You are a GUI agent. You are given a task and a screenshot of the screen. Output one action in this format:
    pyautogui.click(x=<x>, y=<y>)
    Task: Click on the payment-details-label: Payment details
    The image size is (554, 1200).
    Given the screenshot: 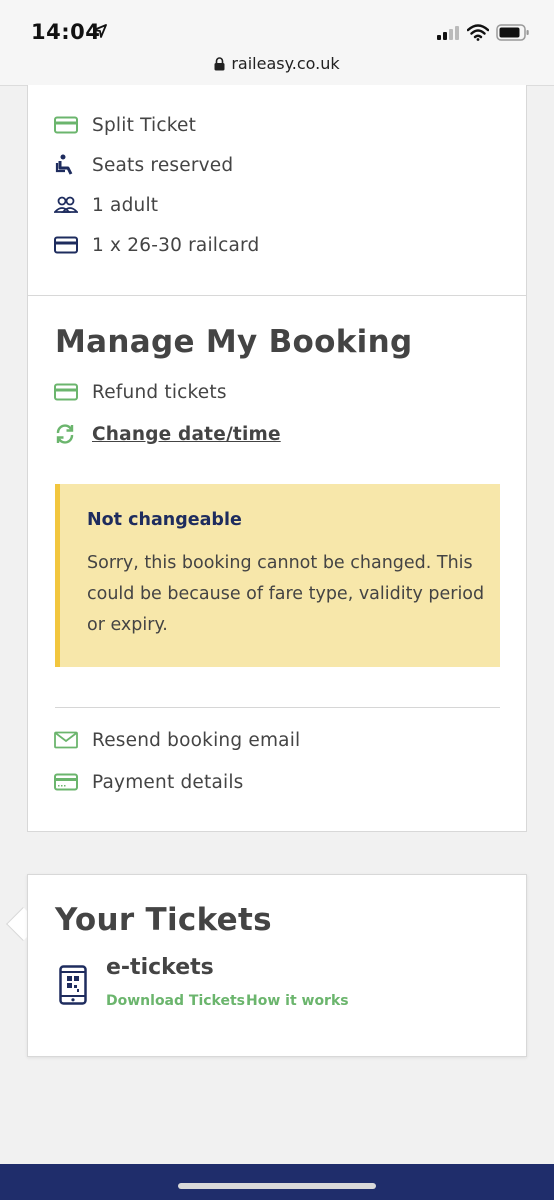 What is the action you would take?
    pyautogui.click(x=168, y=782)
    